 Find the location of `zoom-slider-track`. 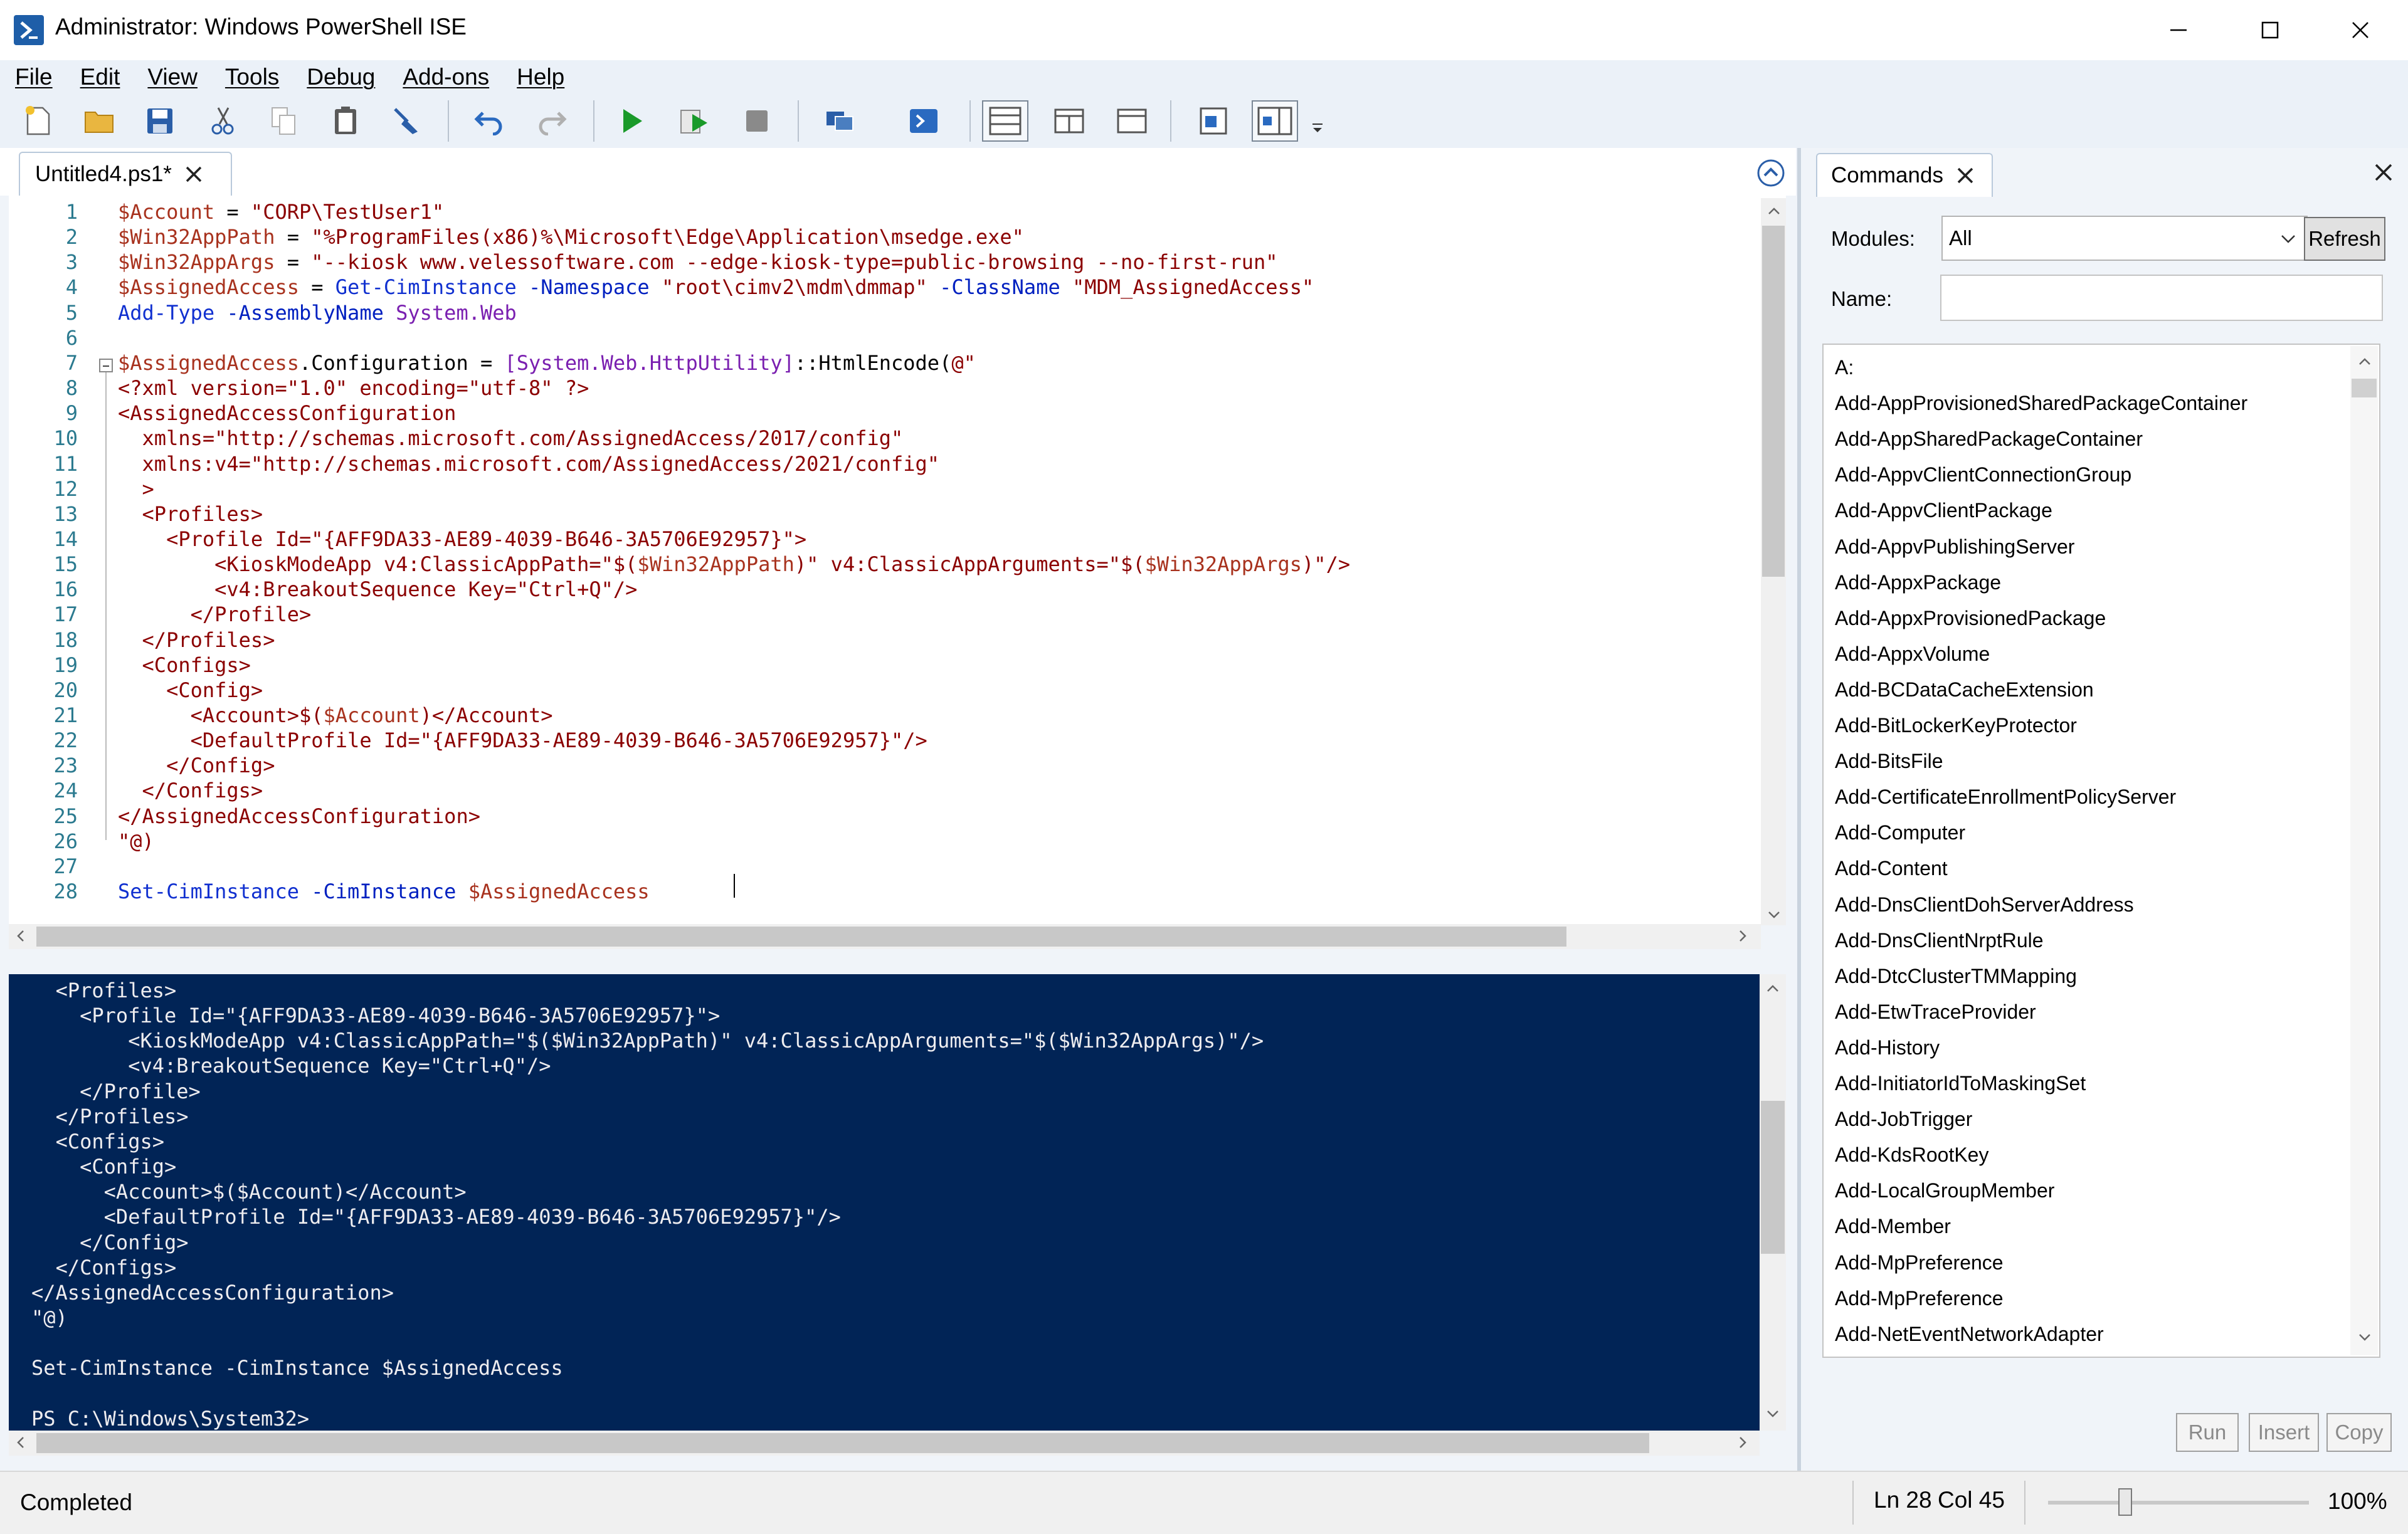

zoom-slider-track is located at coordinates (2178, 1503).